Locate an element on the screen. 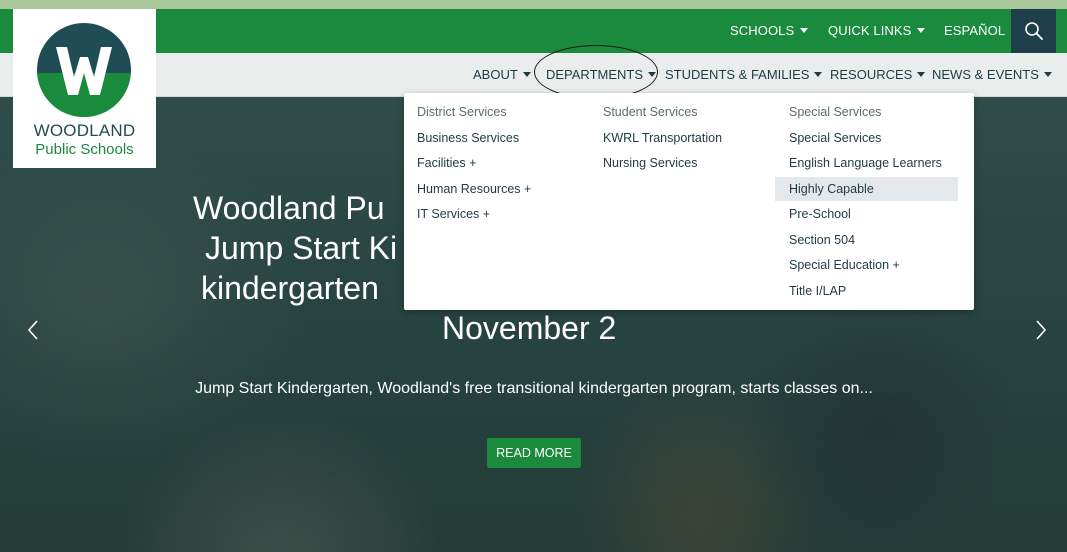 Image resolution: width=1067 pixels, height=552 pixels. dropdown-item-kwrl-transportation: KWRL Transportation is located at coordinates (662, 138).